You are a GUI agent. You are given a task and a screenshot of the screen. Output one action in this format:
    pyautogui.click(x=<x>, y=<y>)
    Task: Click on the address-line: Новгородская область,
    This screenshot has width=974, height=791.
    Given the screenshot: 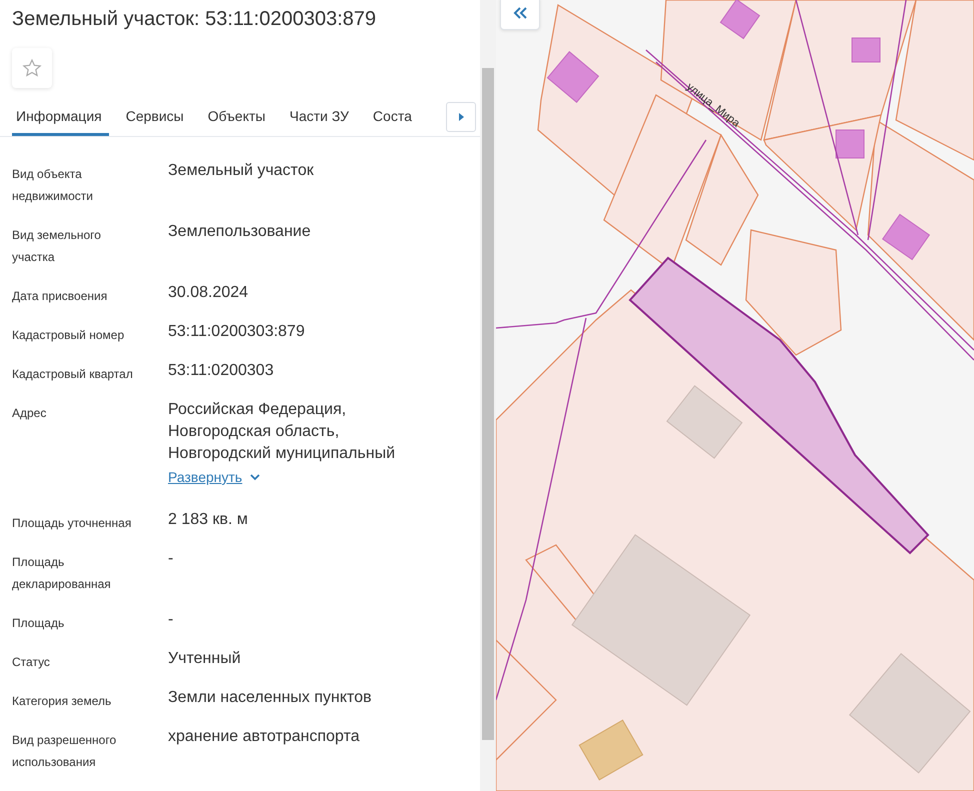 What is the action you would take?
    pyautogui.click(x=254, y=432)
    